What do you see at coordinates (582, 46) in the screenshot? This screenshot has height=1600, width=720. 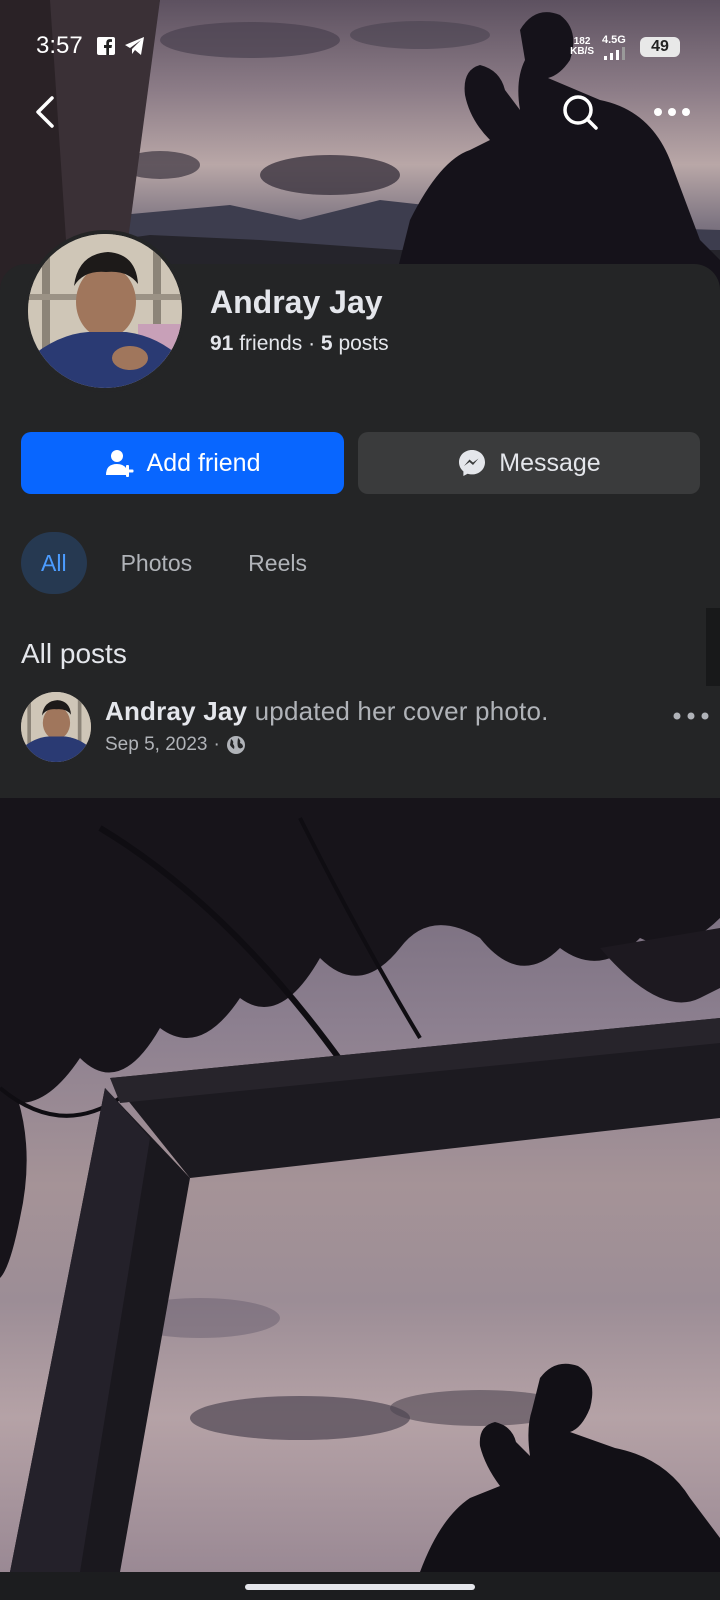 I see `network-speed: 182 KB/S` at bounding box center [582, 46].